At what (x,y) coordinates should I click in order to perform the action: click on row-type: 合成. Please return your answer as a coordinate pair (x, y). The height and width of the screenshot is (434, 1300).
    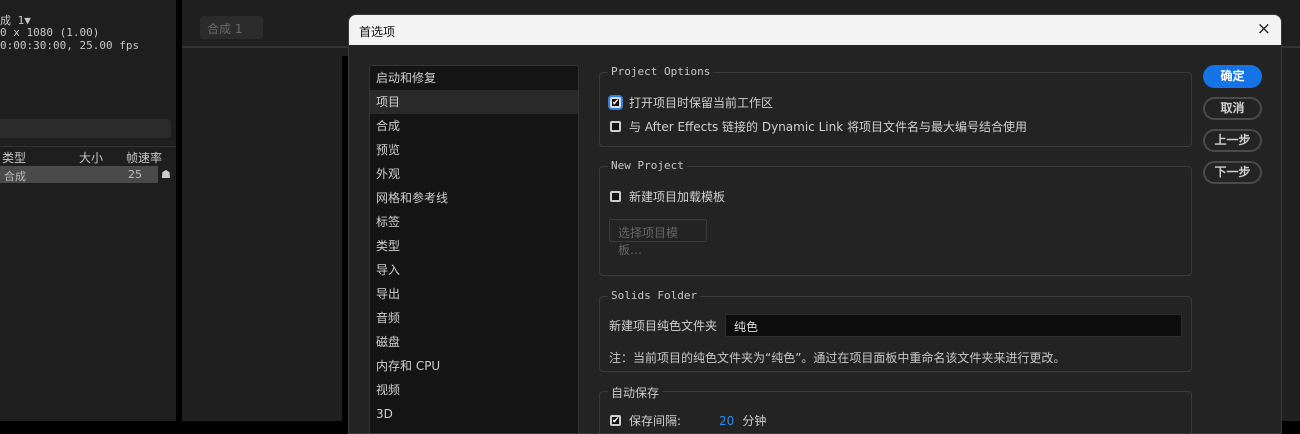
    Looking at the image, I should click on (15, 176).